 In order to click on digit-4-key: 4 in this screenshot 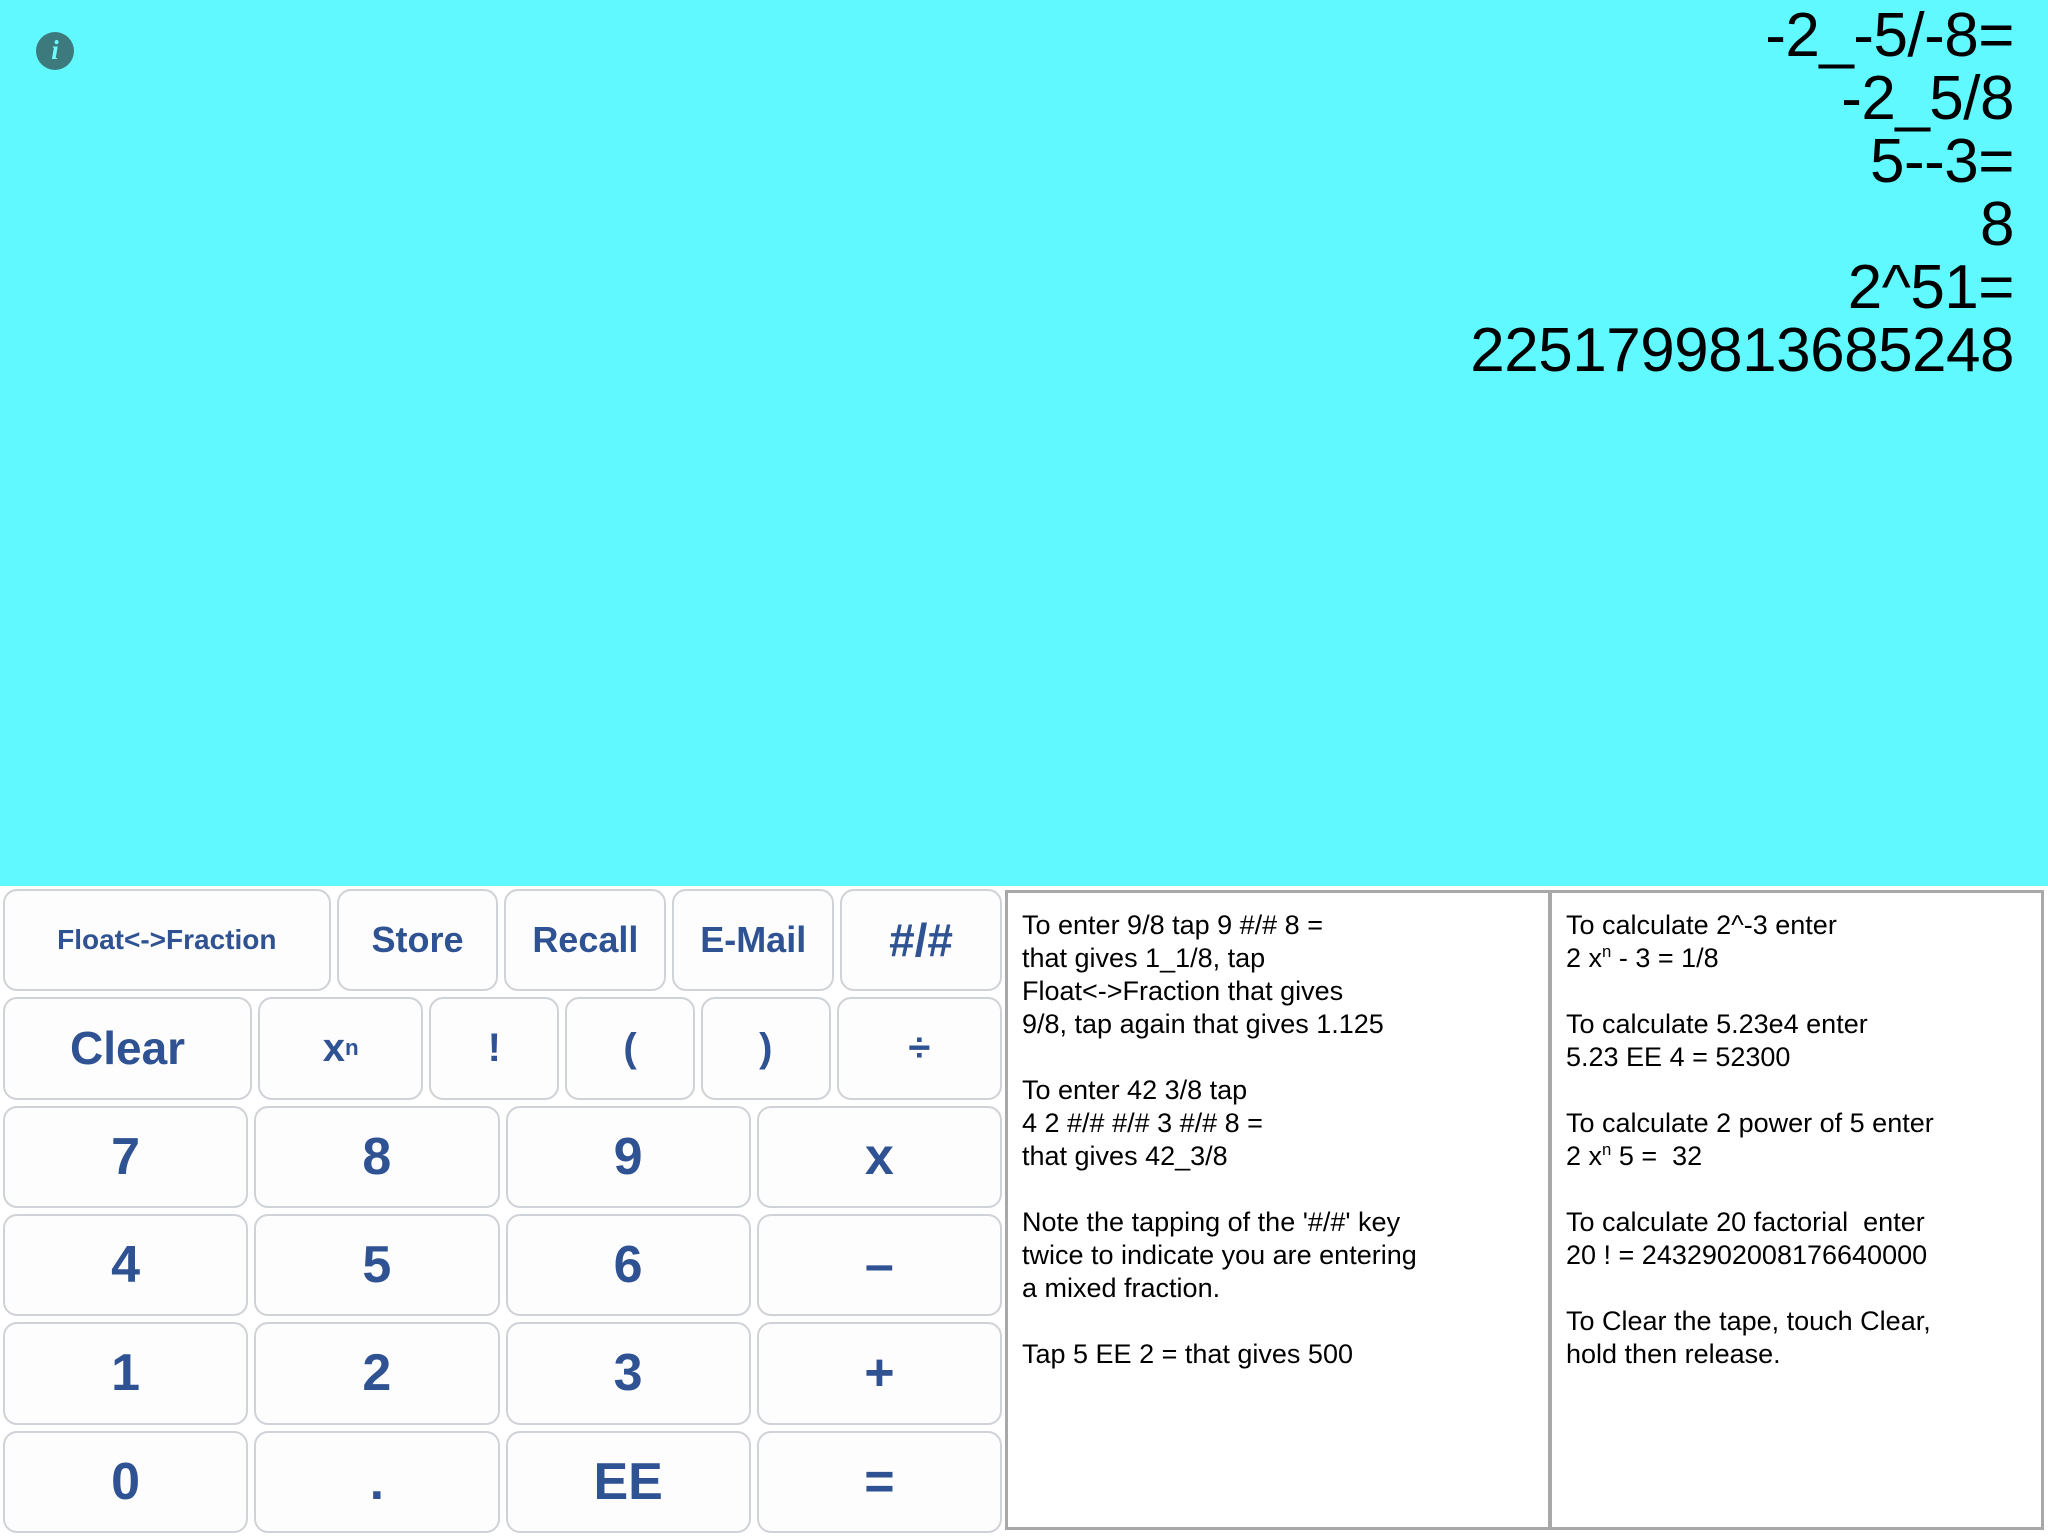, I will do `click(126, 1265)`.